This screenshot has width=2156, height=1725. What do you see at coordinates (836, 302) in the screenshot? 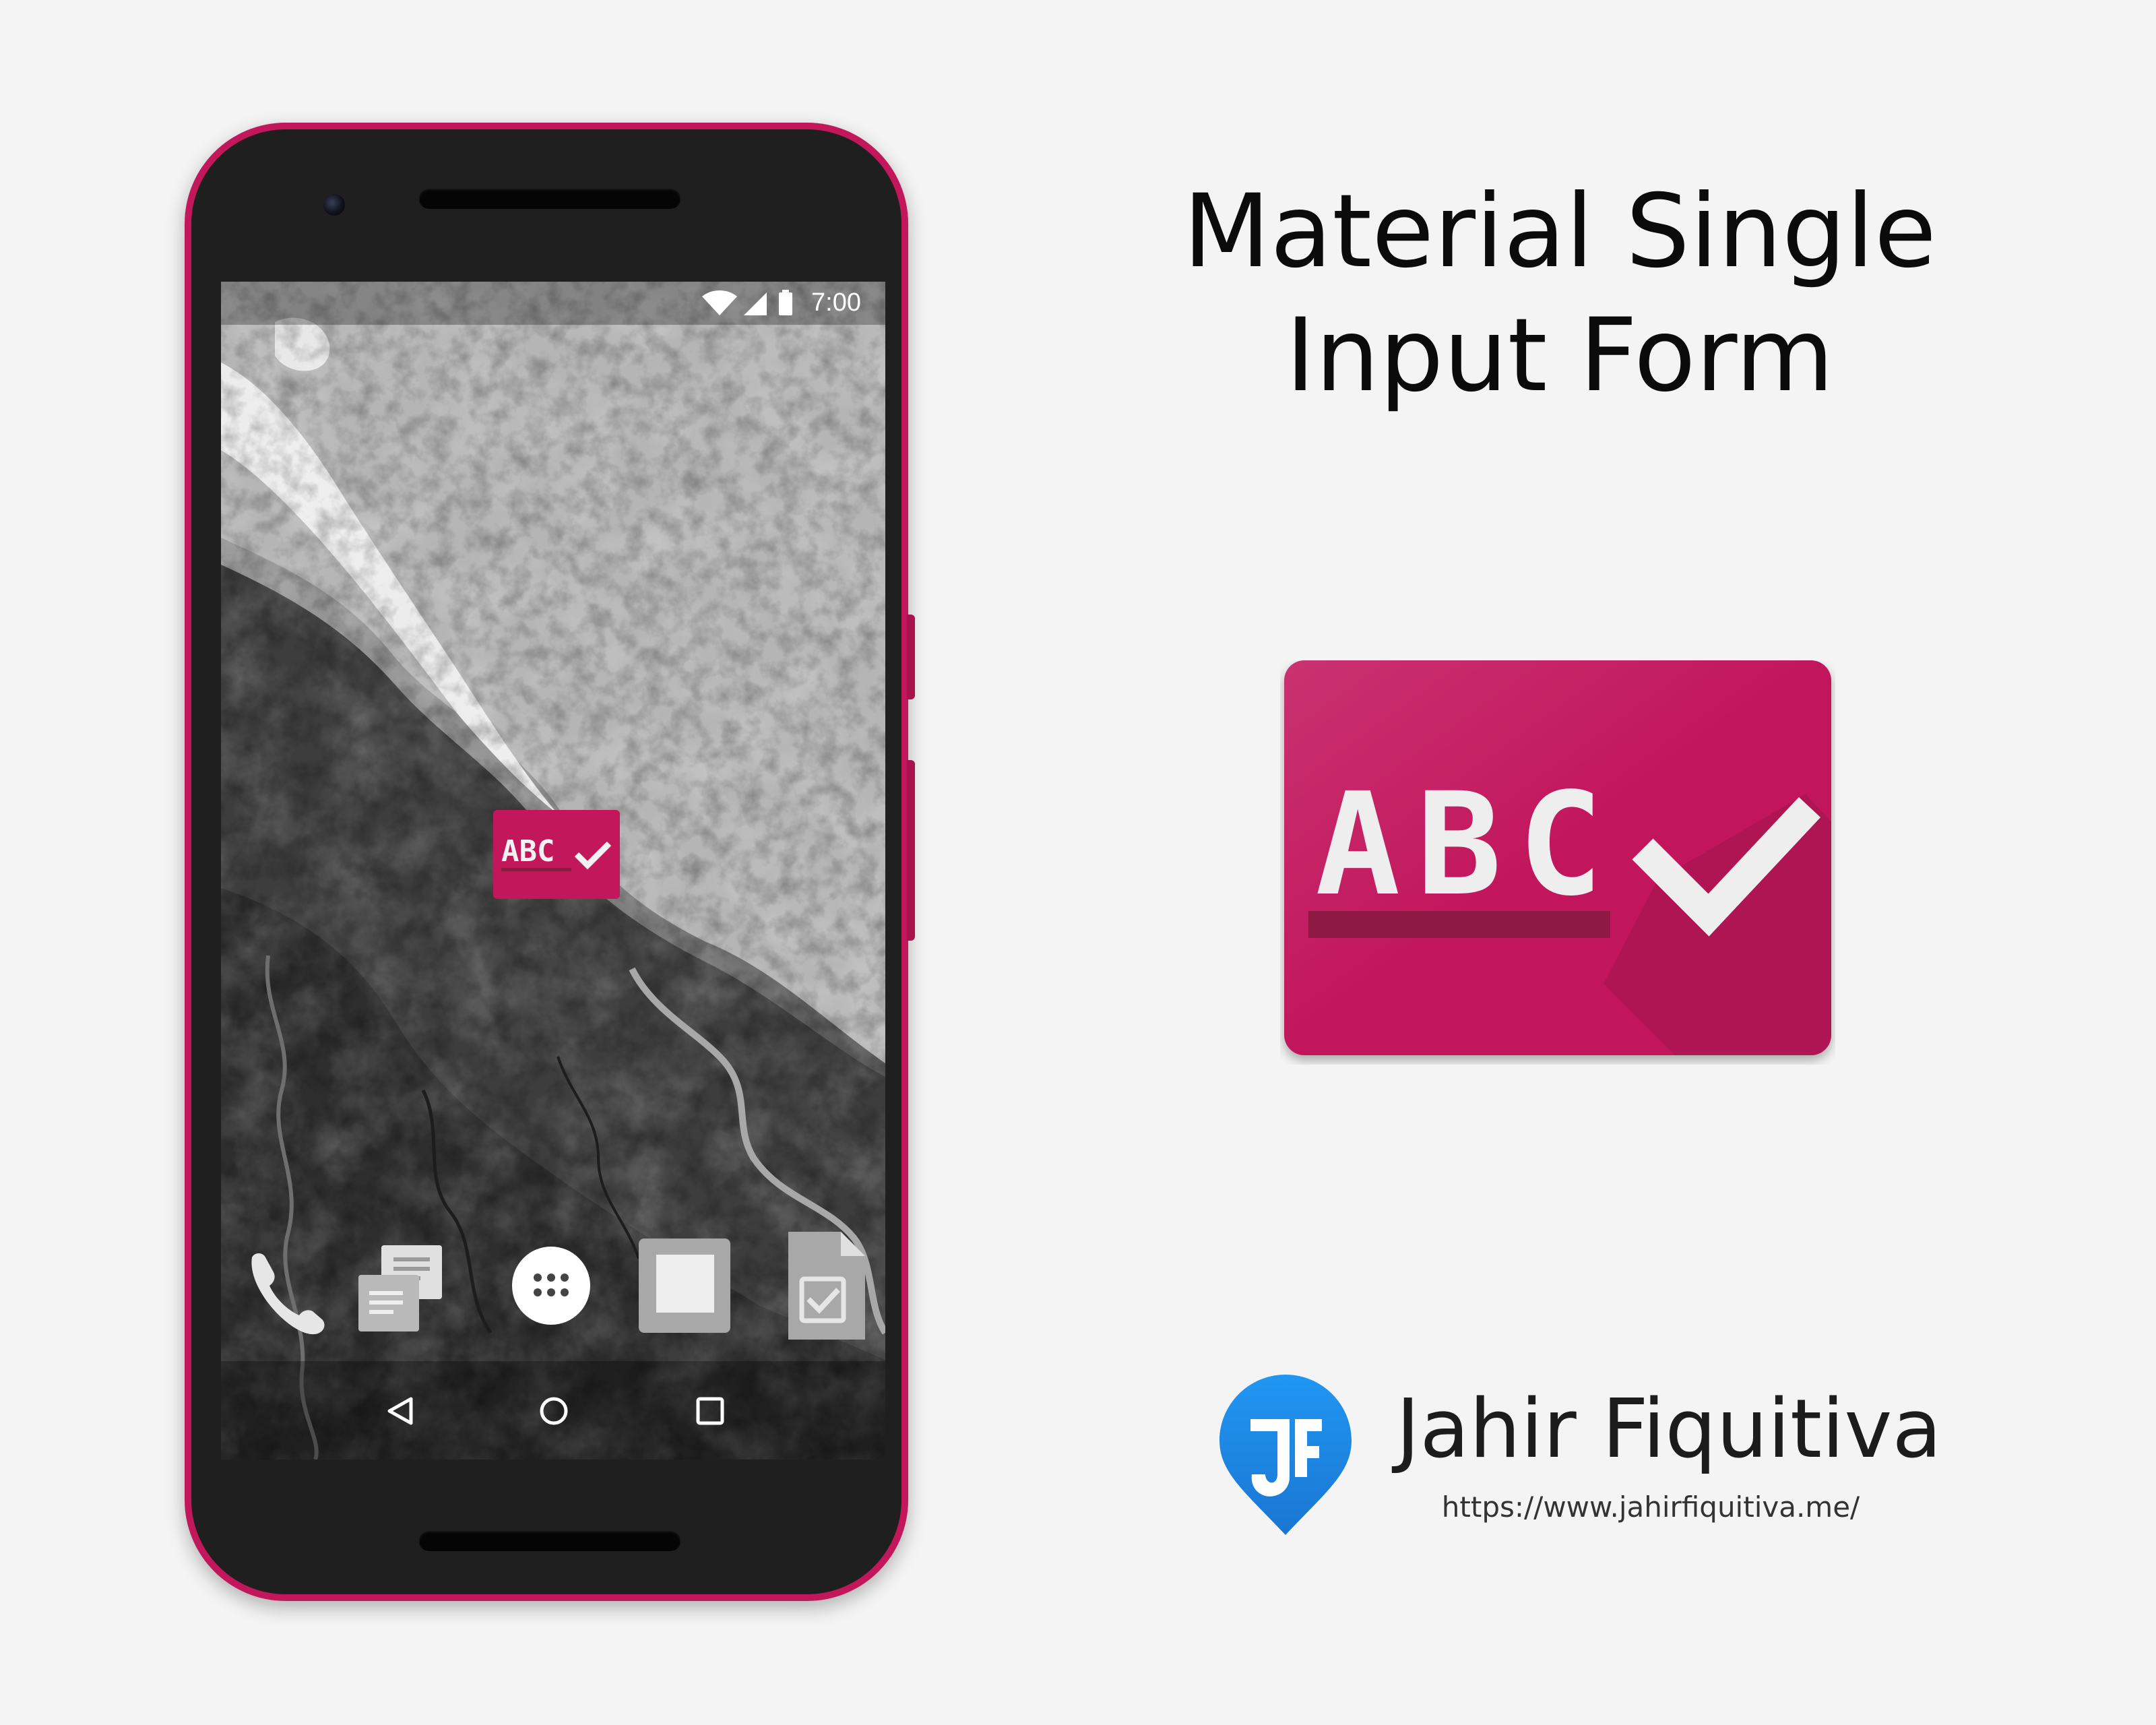
I see `status-time: 7:00` at bounding box center [836, 302].